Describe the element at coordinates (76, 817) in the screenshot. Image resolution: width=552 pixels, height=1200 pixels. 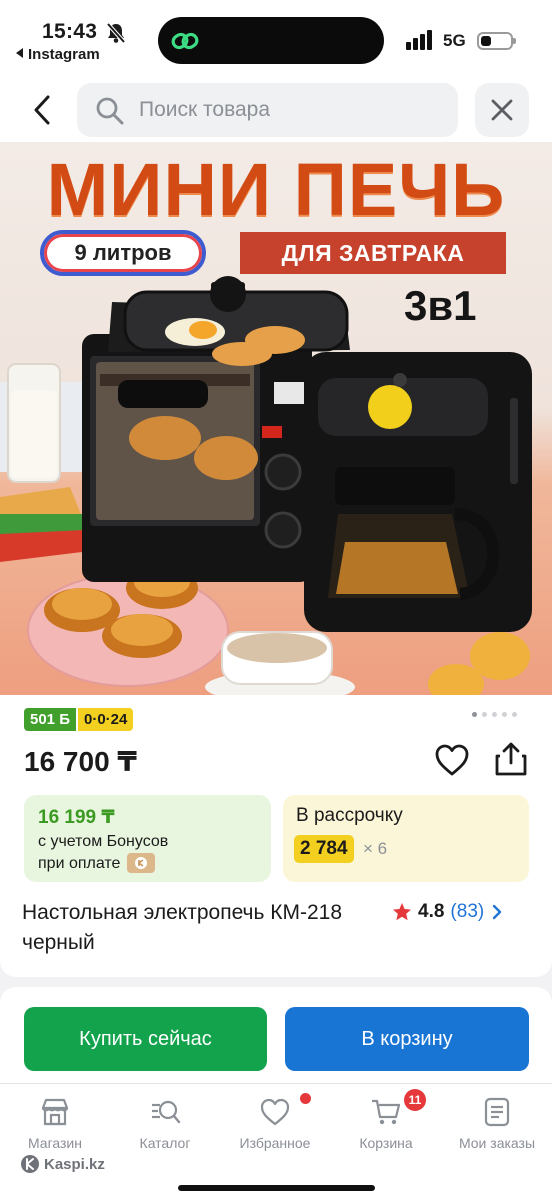
I see `bonus-price: 16 199 ₸` at that location.